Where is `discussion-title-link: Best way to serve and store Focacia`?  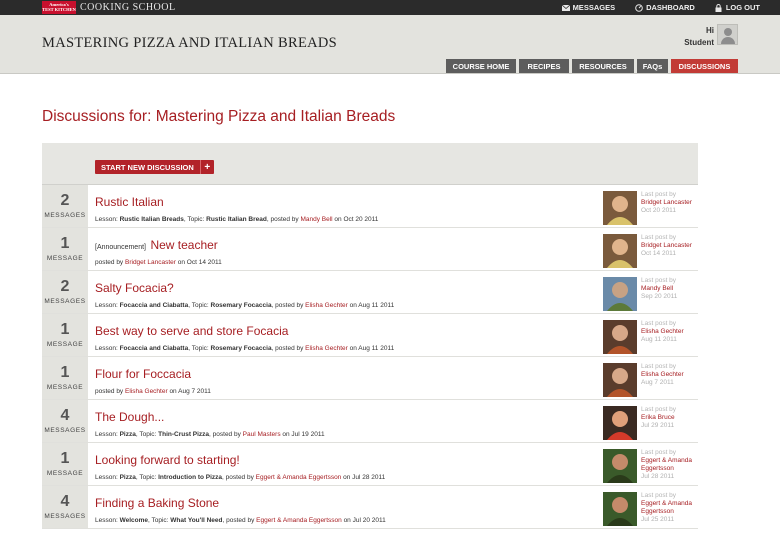
discussion-title-link: Best way to serve and store Focacia is located at coordinates (191, 331).